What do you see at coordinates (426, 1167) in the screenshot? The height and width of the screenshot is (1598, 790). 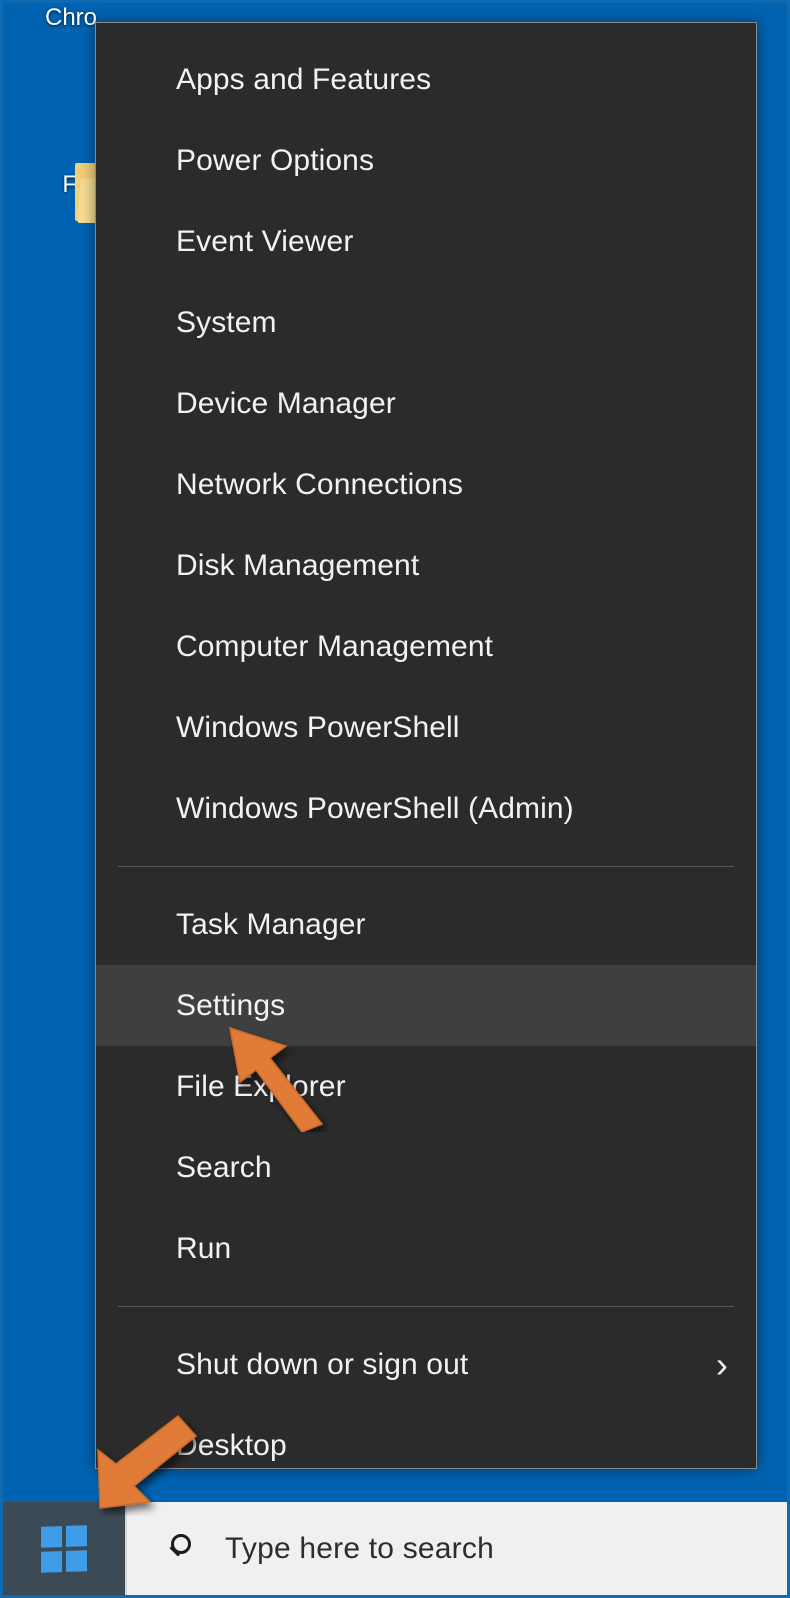 I see `menu-item-search: Search` at bounding box center [426, 1167].